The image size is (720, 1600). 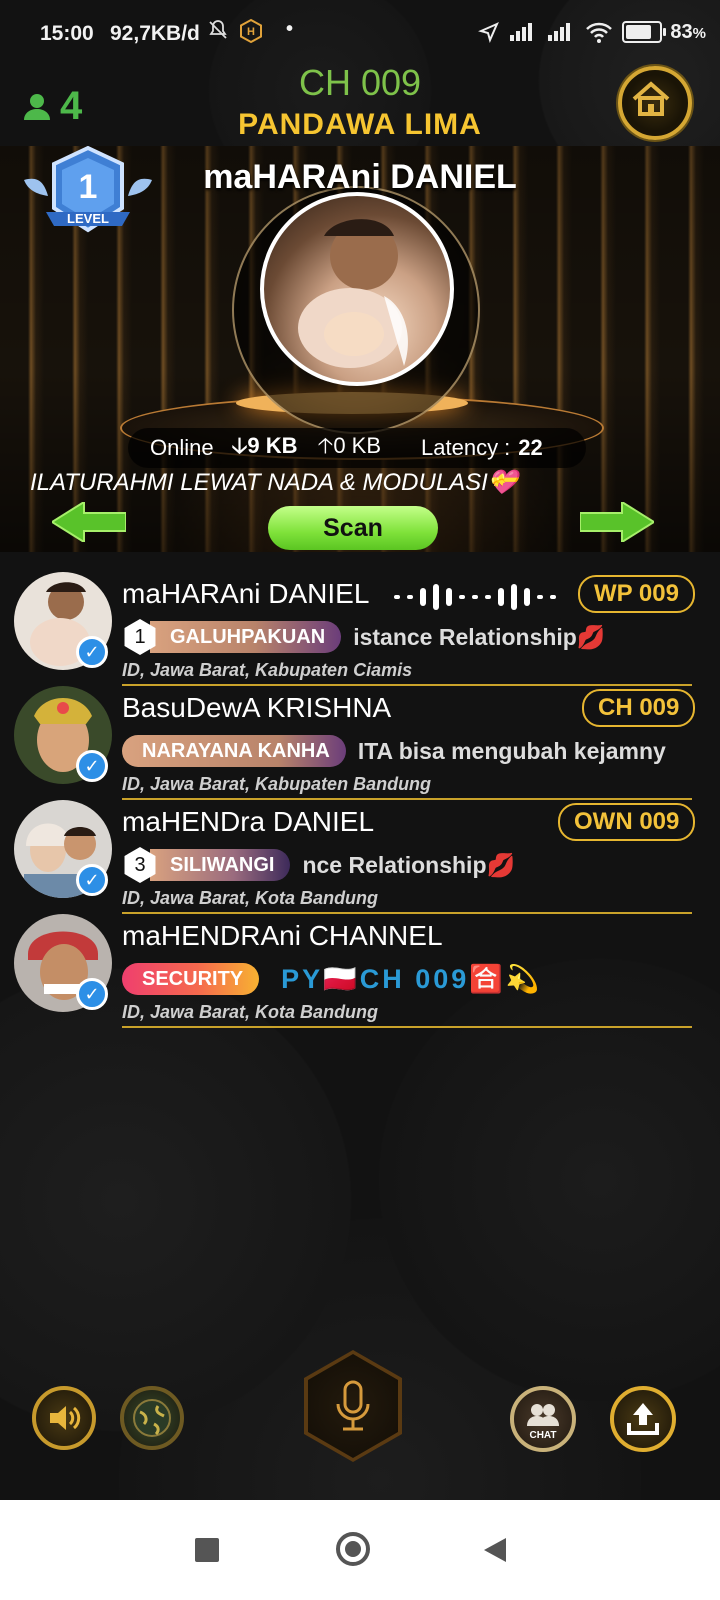 I want to click on status-bar: 15:00 92,7KB/d H • 83%, so click(x=360, y=28).